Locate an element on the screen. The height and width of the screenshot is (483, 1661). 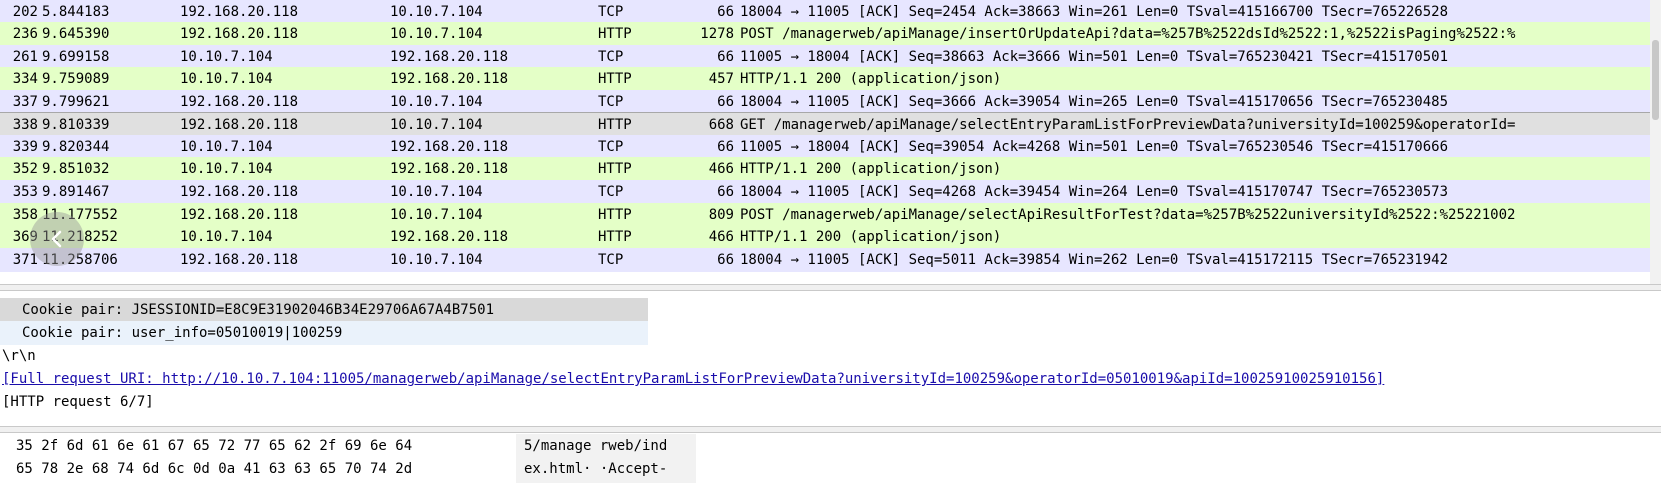
detail-line: [HTTP request 6/7] is located at coordinates (830, 402).